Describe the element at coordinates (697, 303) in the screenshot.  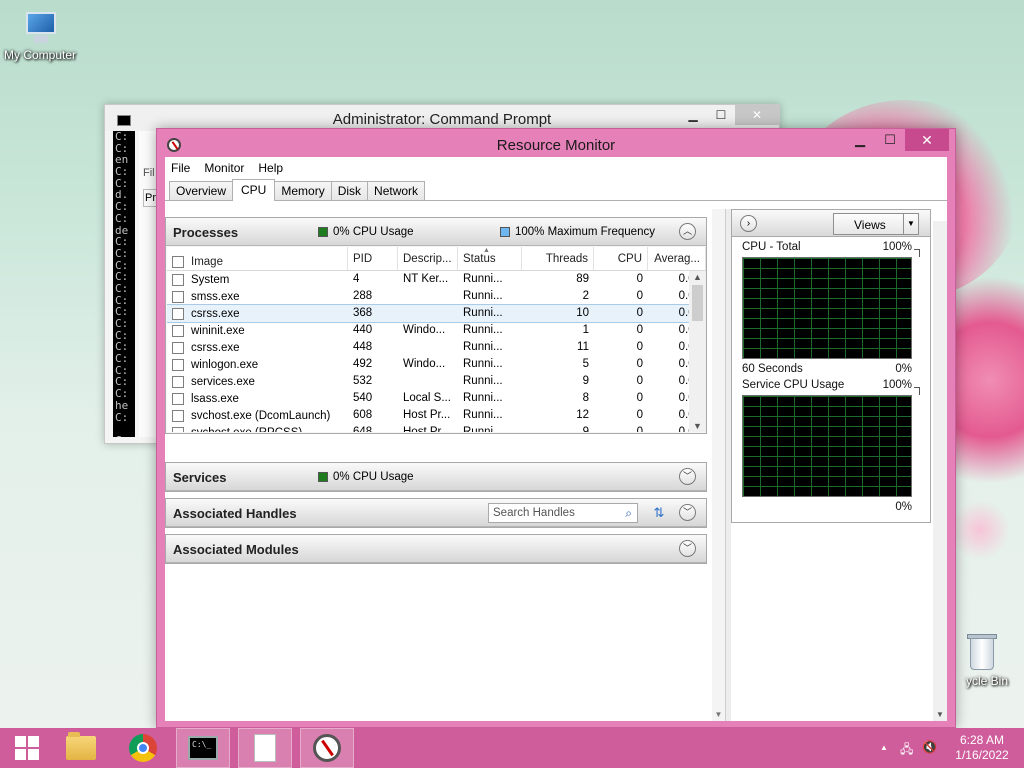
I see `scroll-thumb` at that location.